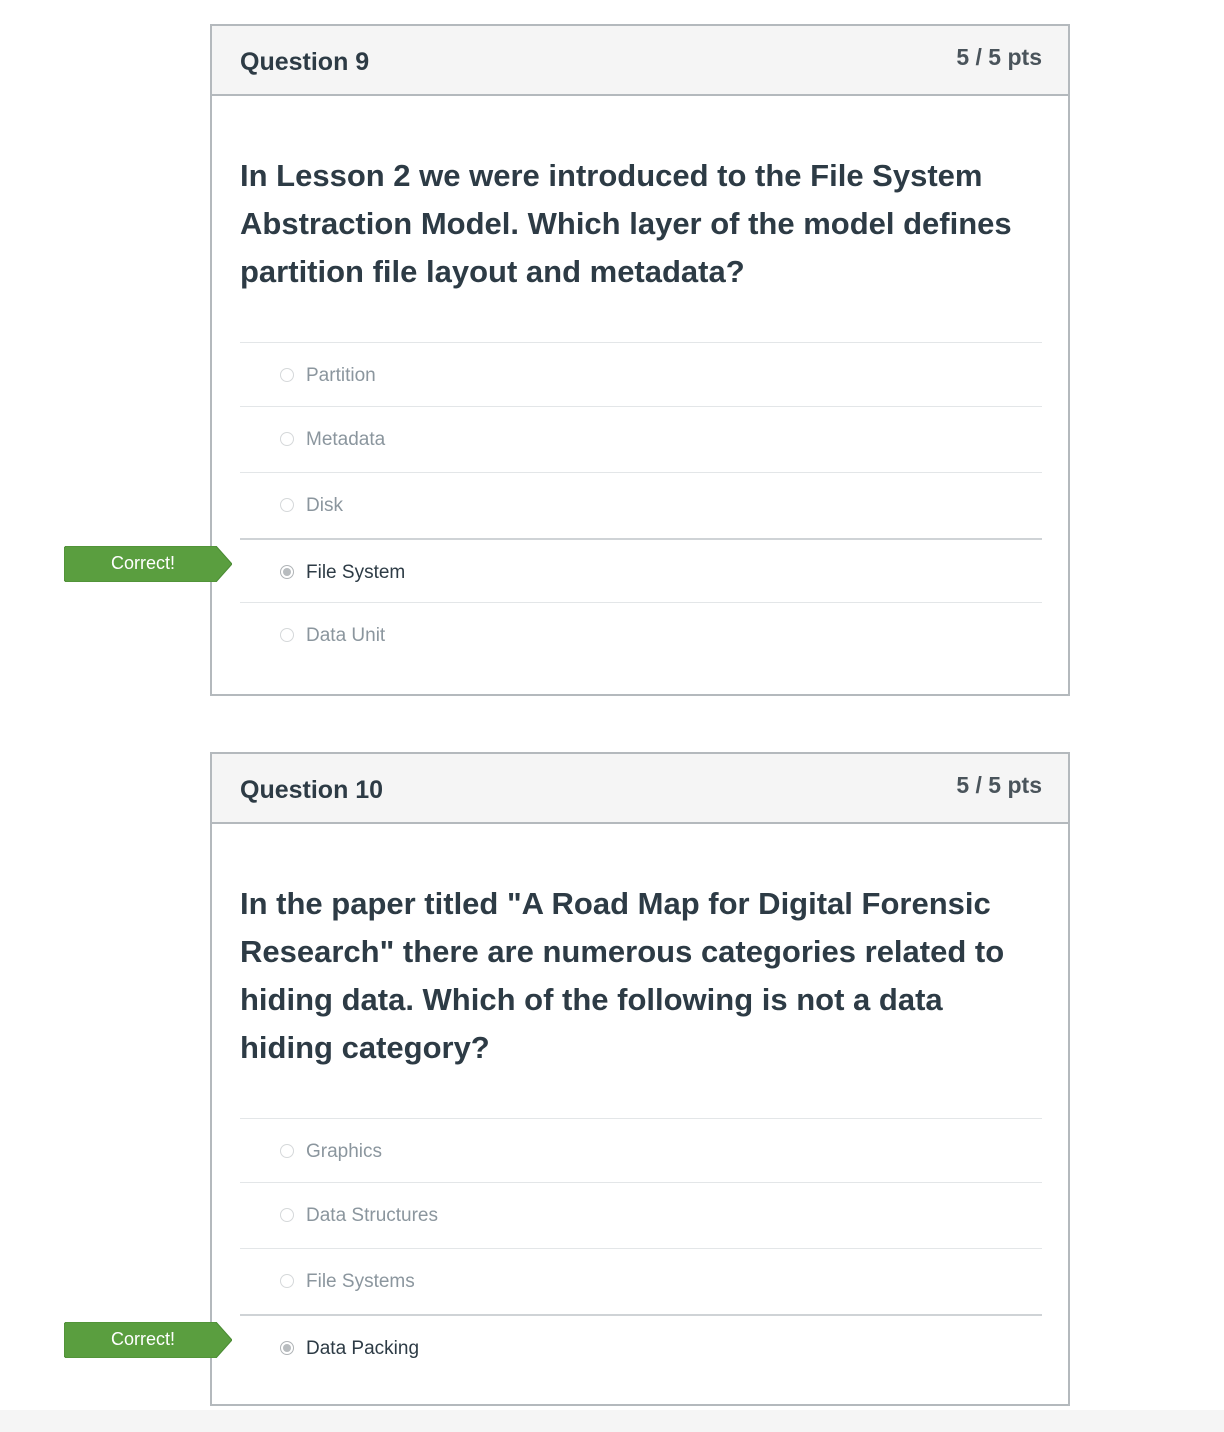  What do you see at coordinates (363, 1348) in the screenshot?
I see `answer-label: Data Packing` at bounding box center [363, 1348].